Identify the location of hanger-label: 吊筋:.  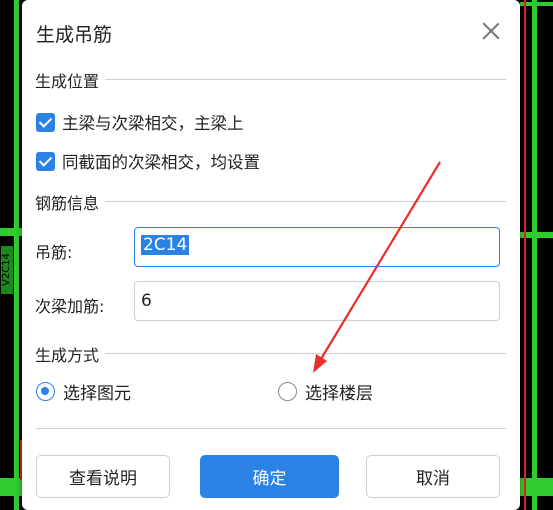
(54, 252).